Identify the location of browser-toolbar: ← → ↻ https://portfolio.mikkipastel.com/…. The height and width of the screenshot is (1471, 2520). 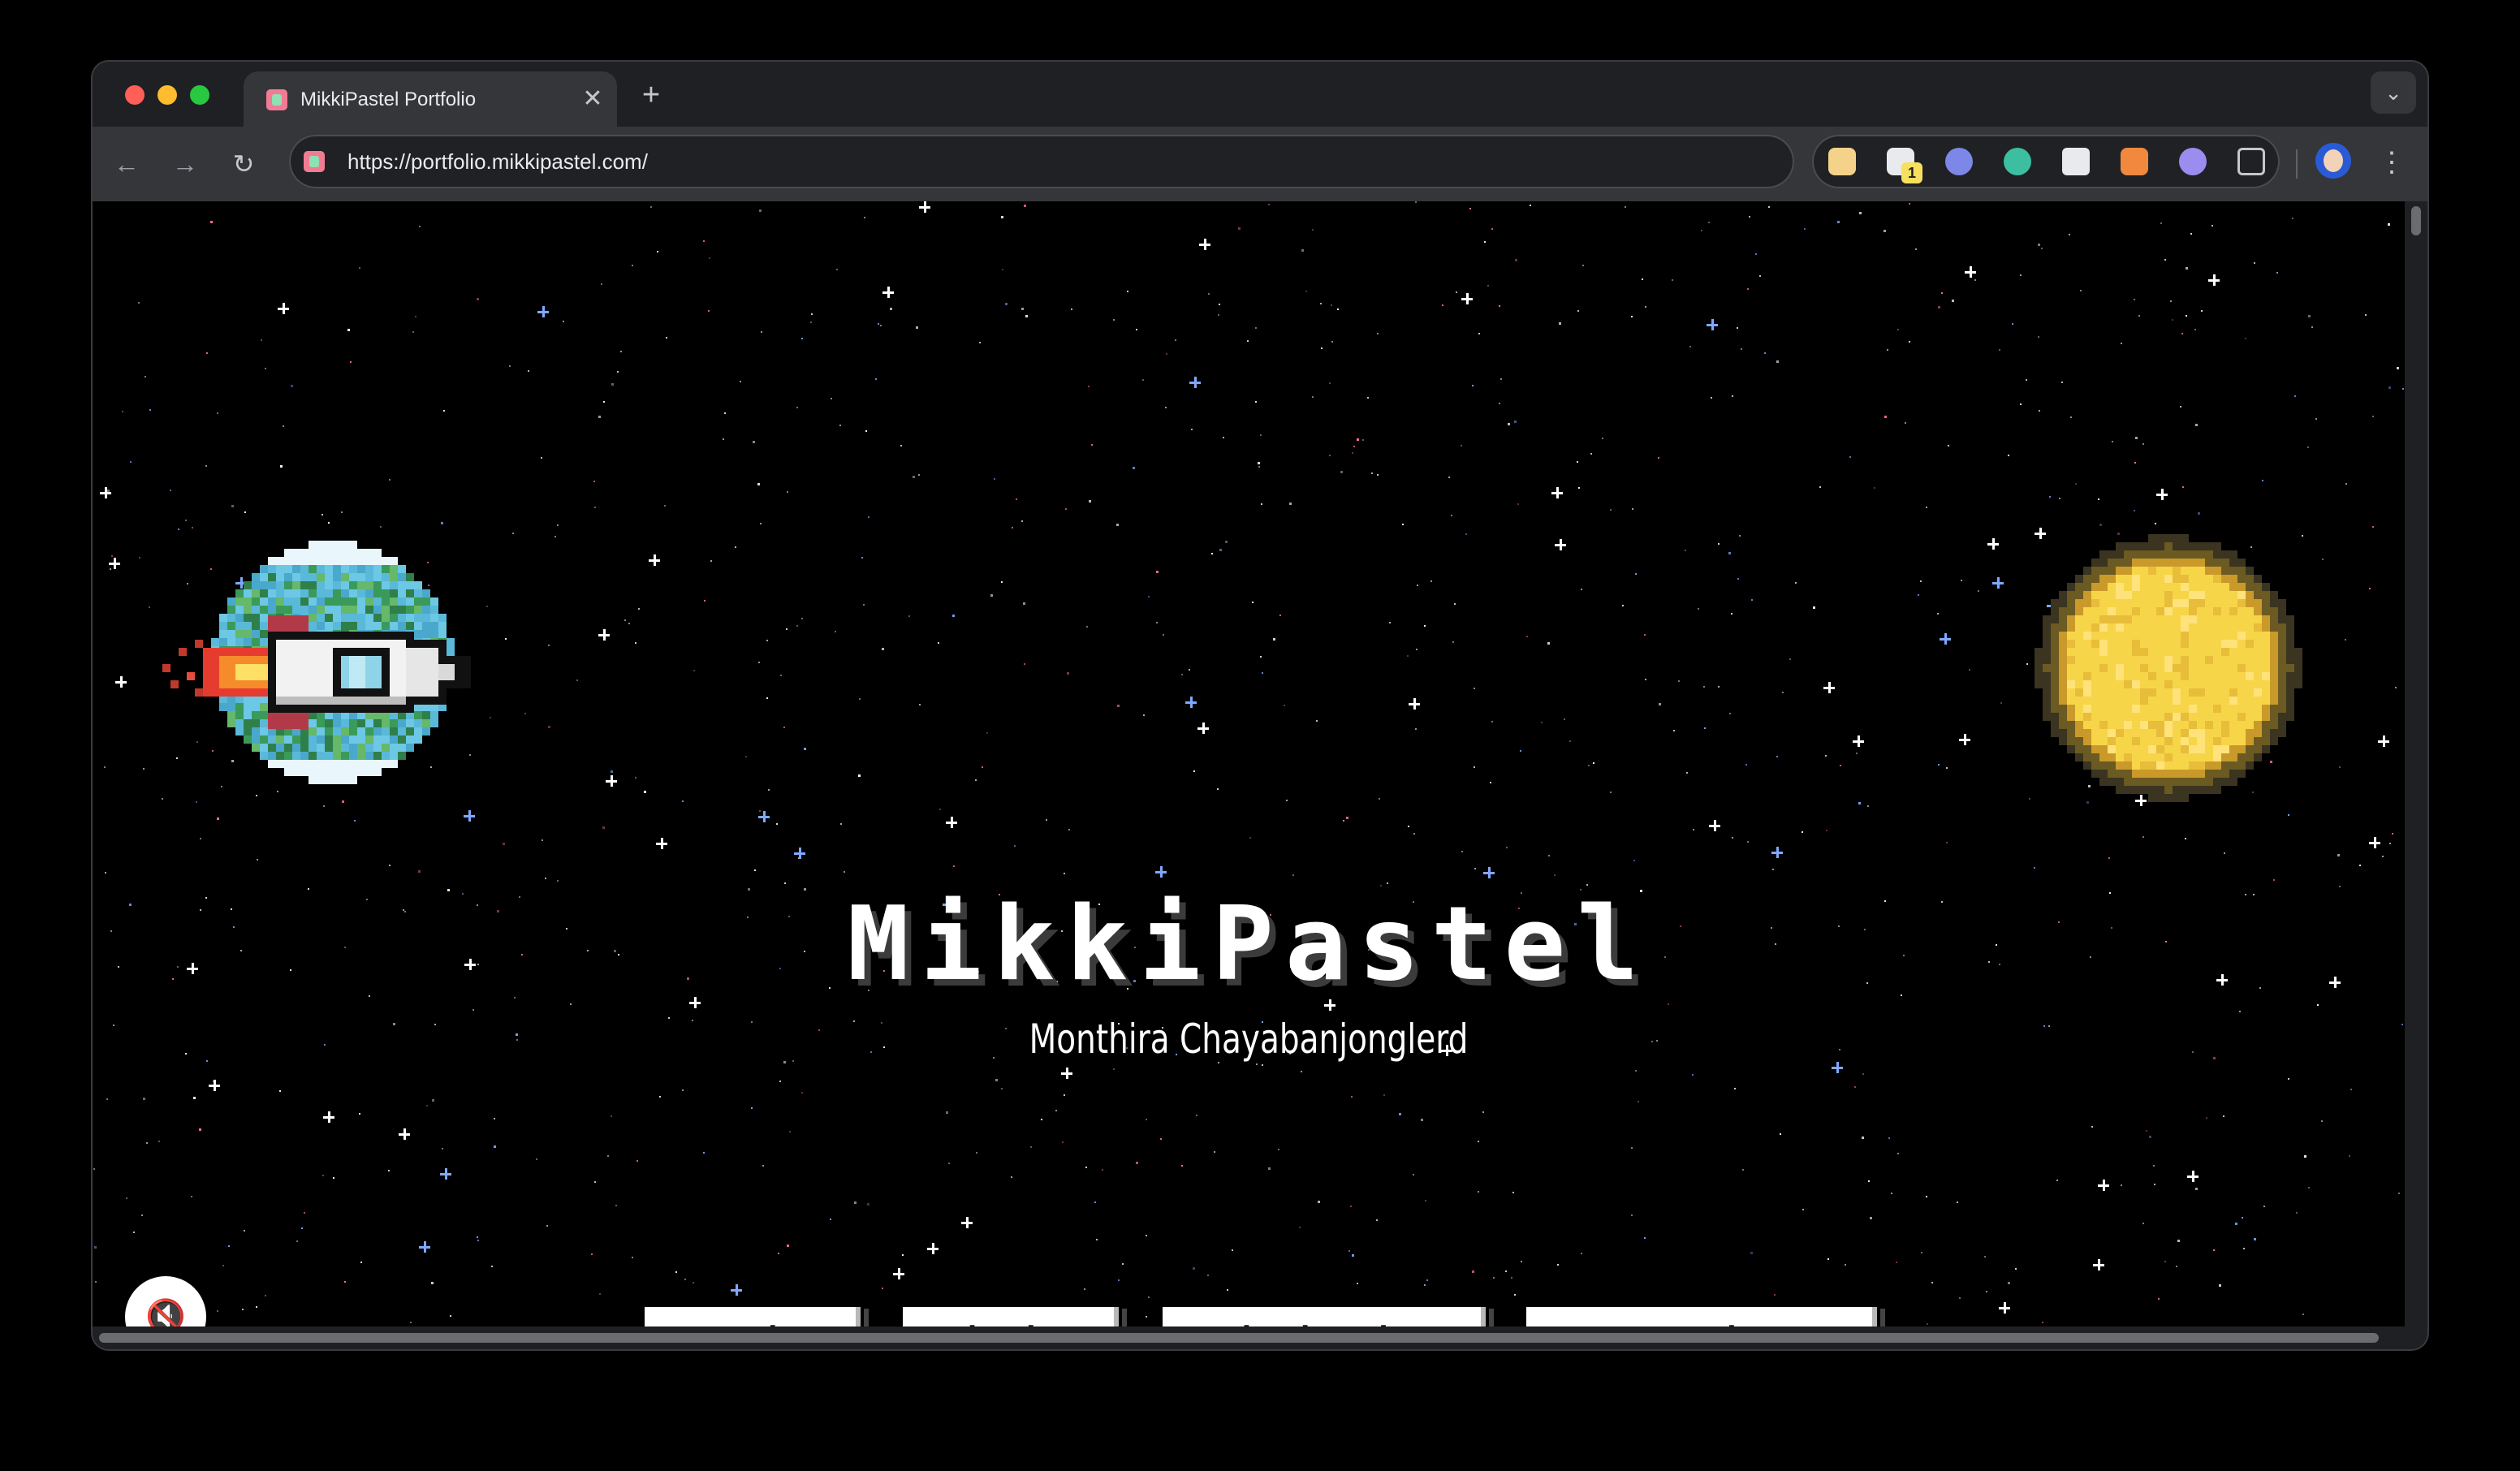
(1260, 164).